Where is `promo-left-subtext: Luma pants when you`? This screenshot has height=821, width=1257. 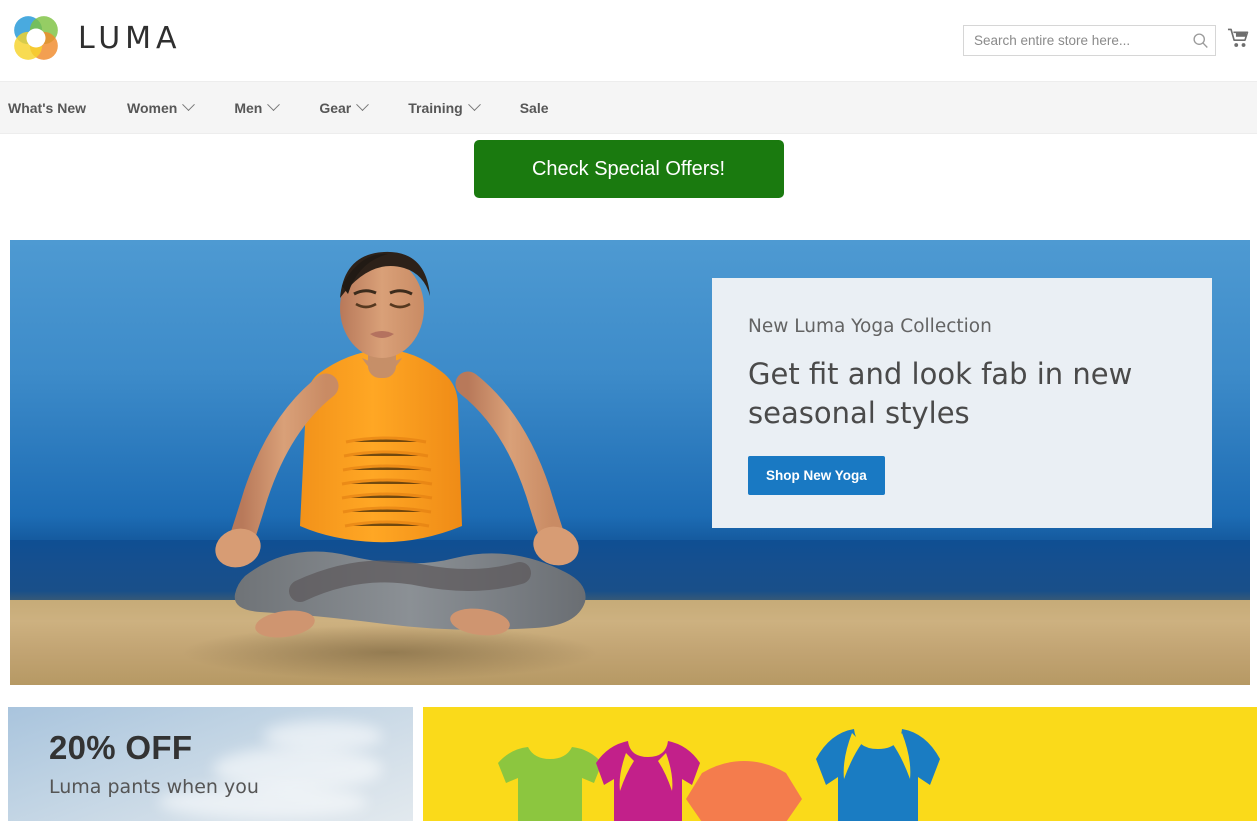
promo-left-subtext: Luma pants when you is located at coordinates (154, 787).